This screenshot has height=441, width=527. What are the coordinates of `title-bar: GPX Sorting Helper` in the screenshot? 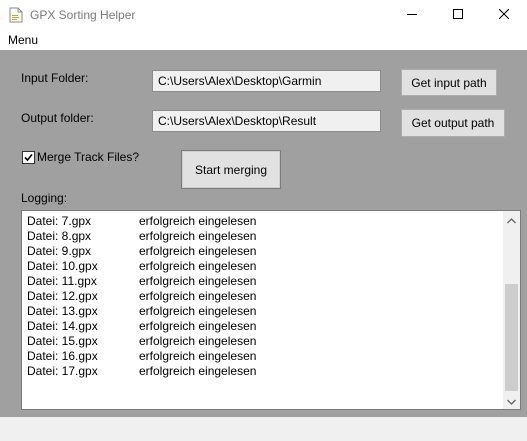 It's located at (263, 15).